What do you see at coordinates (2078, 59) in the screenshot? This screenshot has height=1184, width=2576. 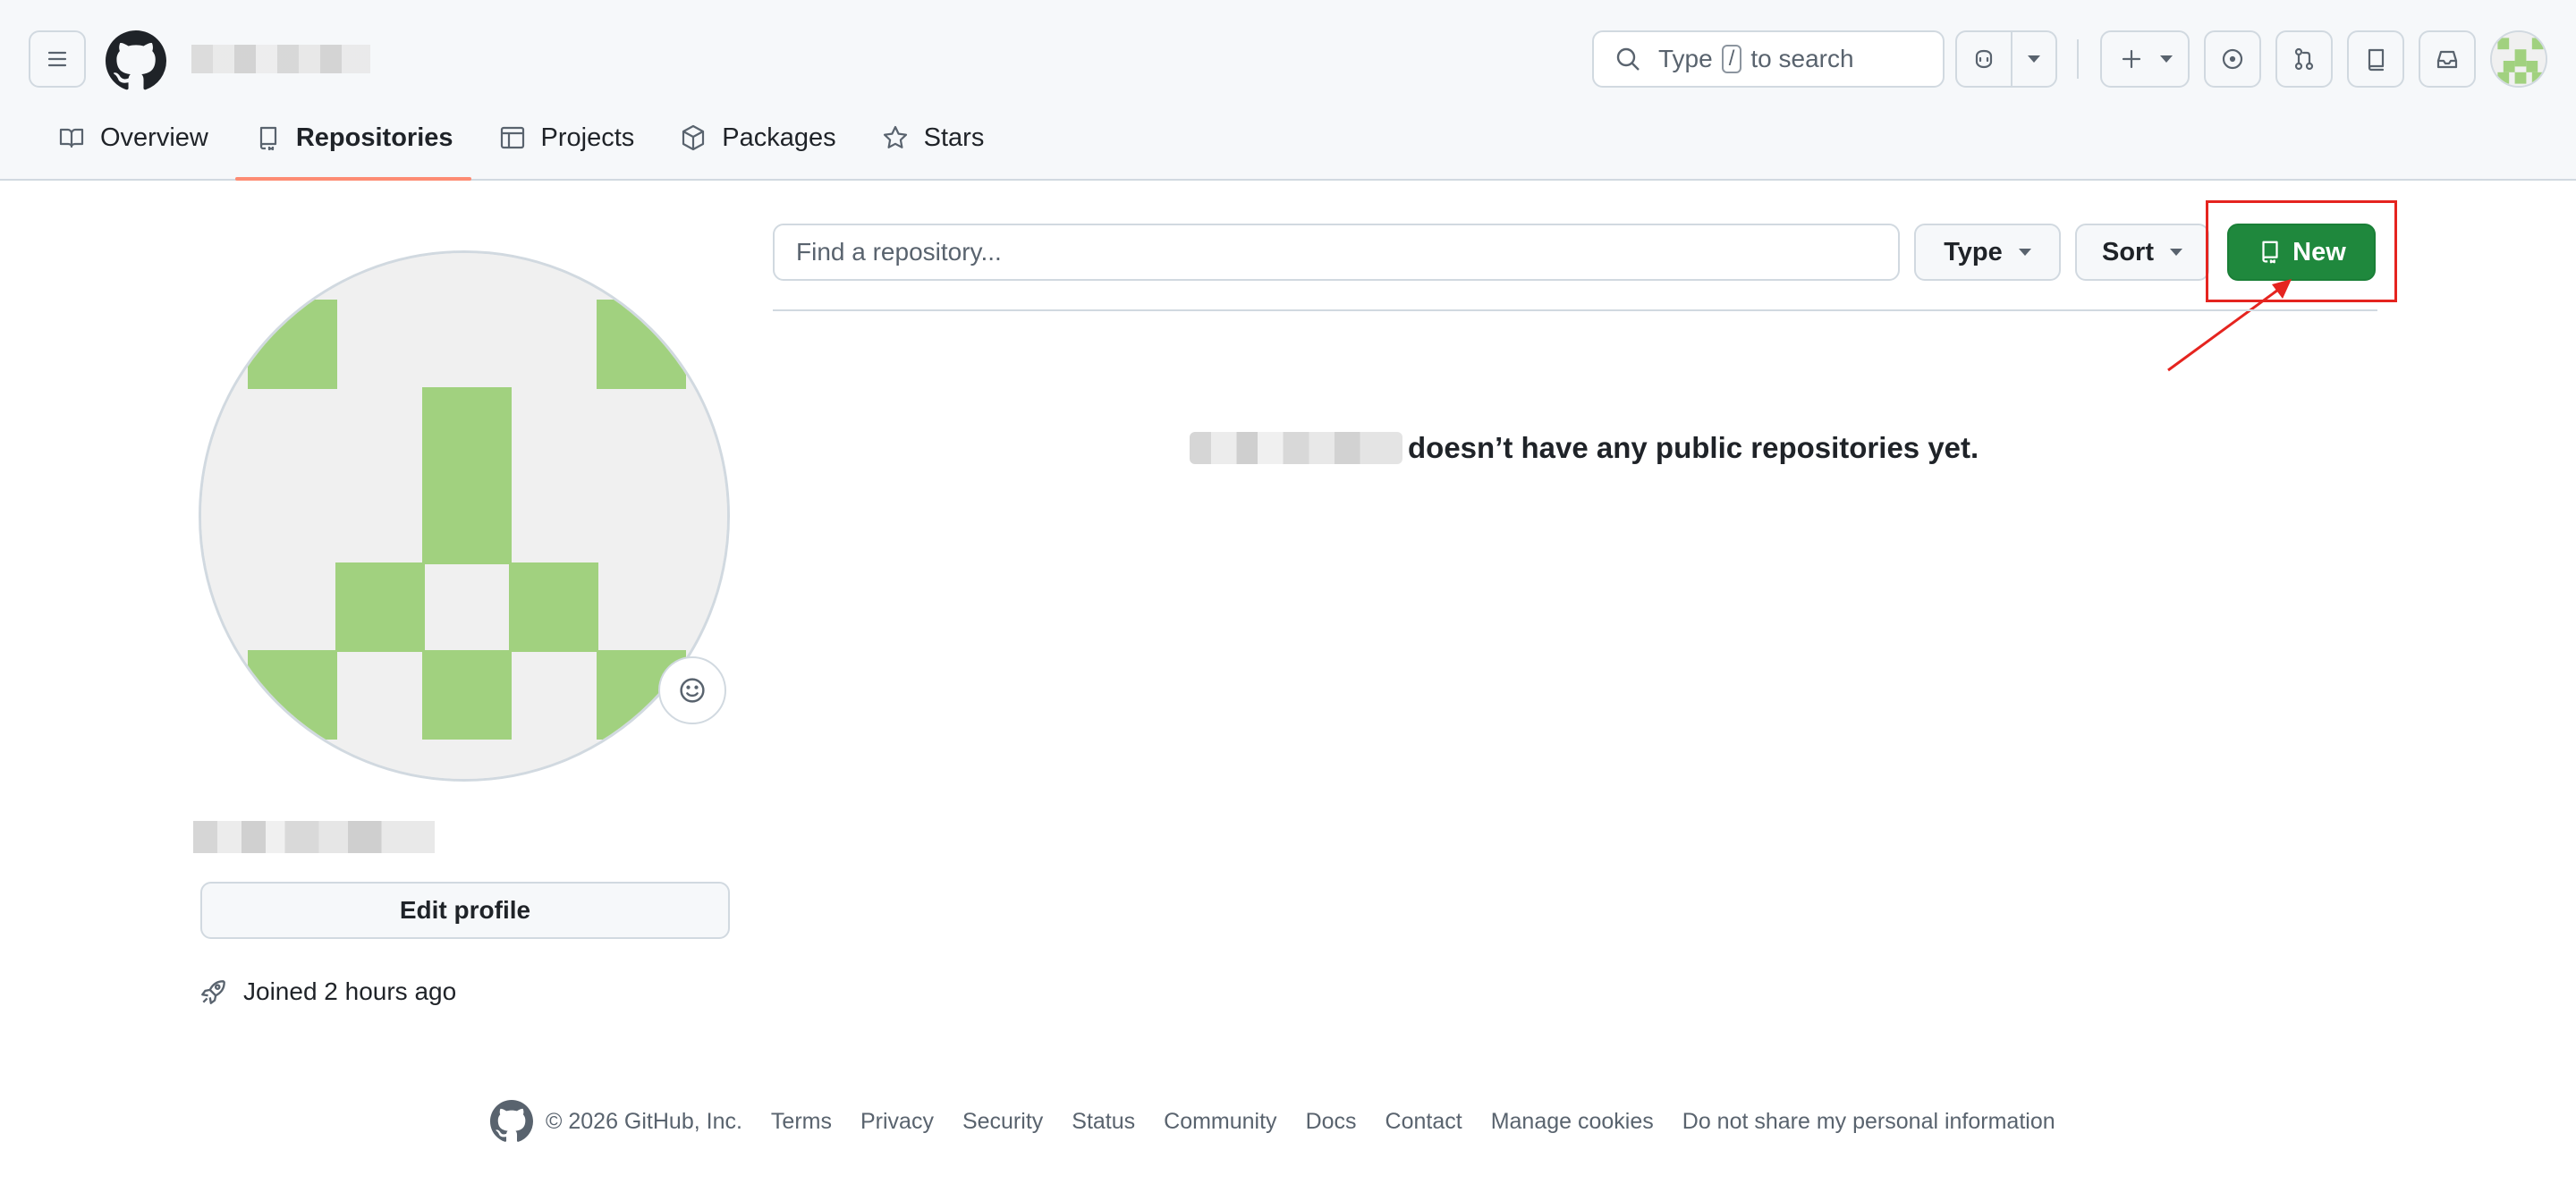 I see `header-divider` at bounding box center [2078, 59].